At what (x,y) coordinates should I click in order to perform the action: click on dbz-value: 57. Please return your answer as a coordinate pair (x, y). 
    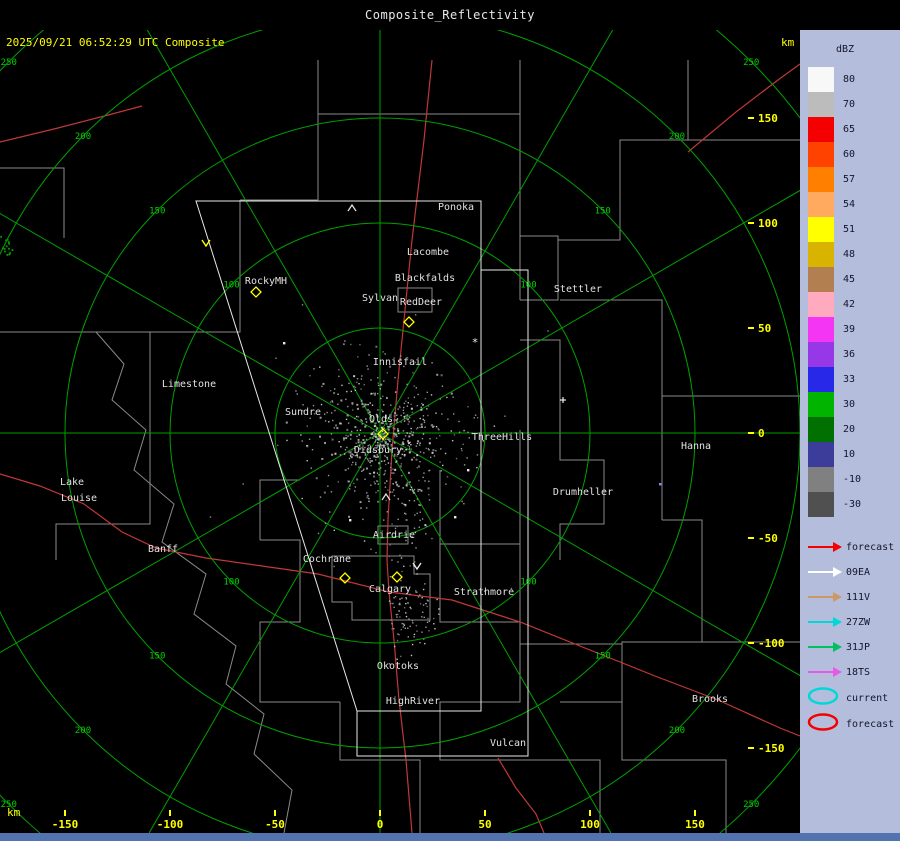
    Looking at the image, I should click on (849, 179).